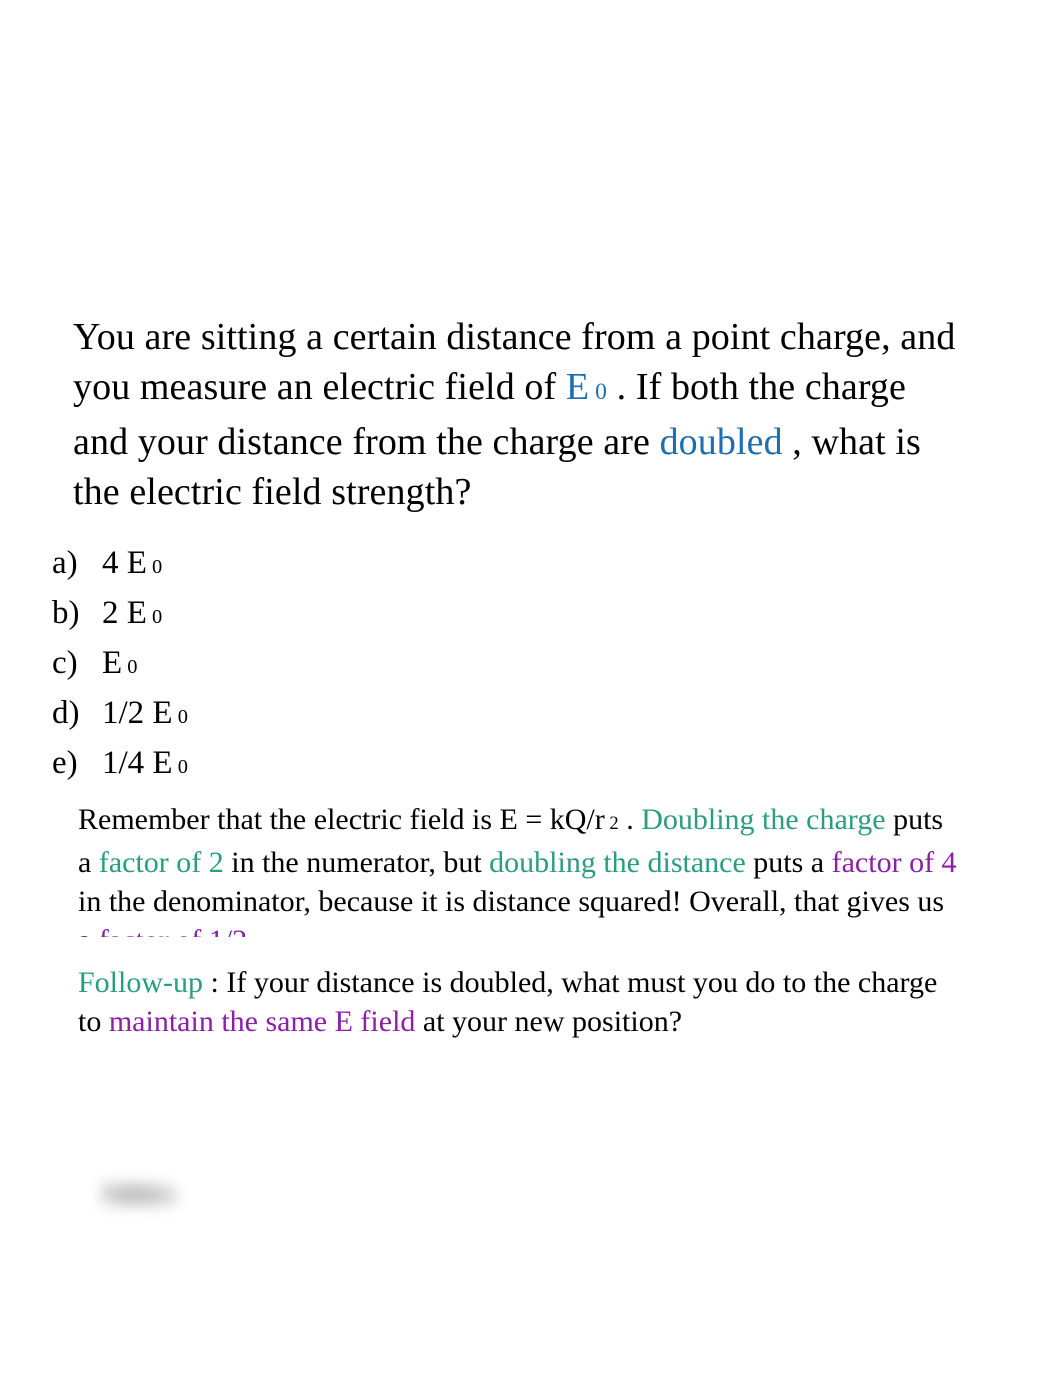  I want to click on option-a-marker: a), so click(65, 563).